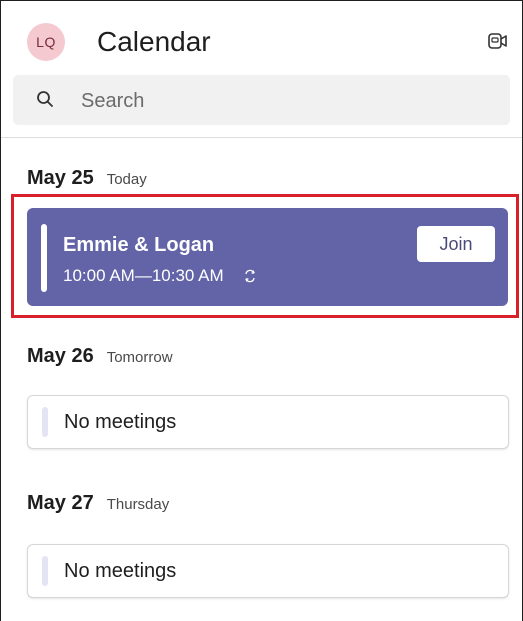 The image size is (523, 621). Describe the element at coordinates (60, 503) in the screenshot. I see `day-date: May 27` at that location.